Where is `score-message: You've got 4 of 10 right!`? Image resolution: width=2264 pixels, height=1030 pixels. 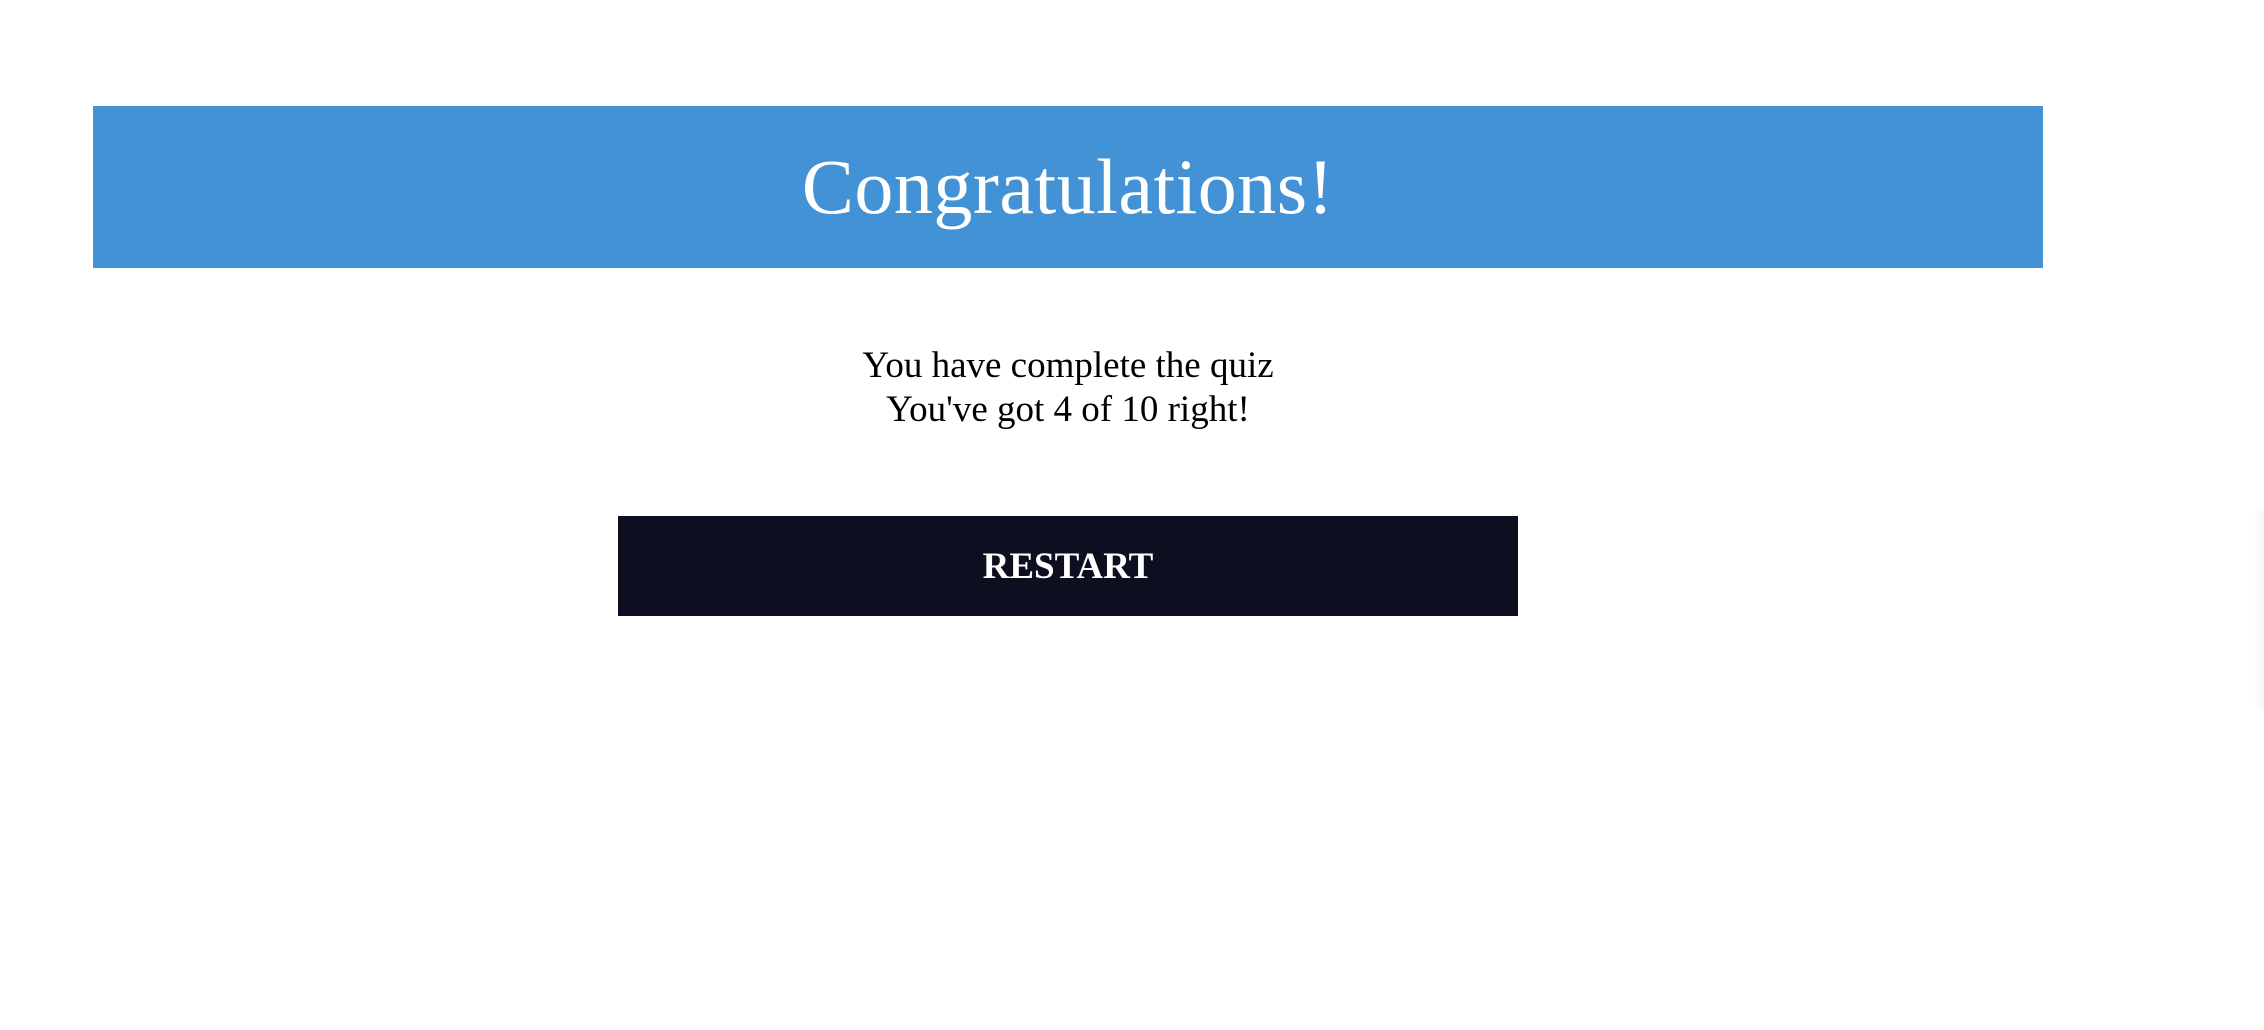 score-message: You've got 4 of 10 right! is located at coordinates (1068, 409).